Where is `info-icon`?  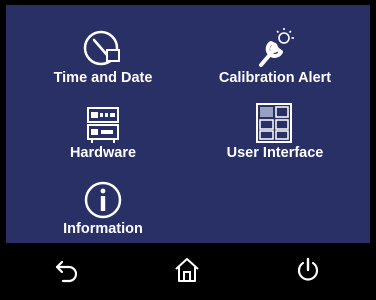
info-icon is located at coordinates (103, 196).